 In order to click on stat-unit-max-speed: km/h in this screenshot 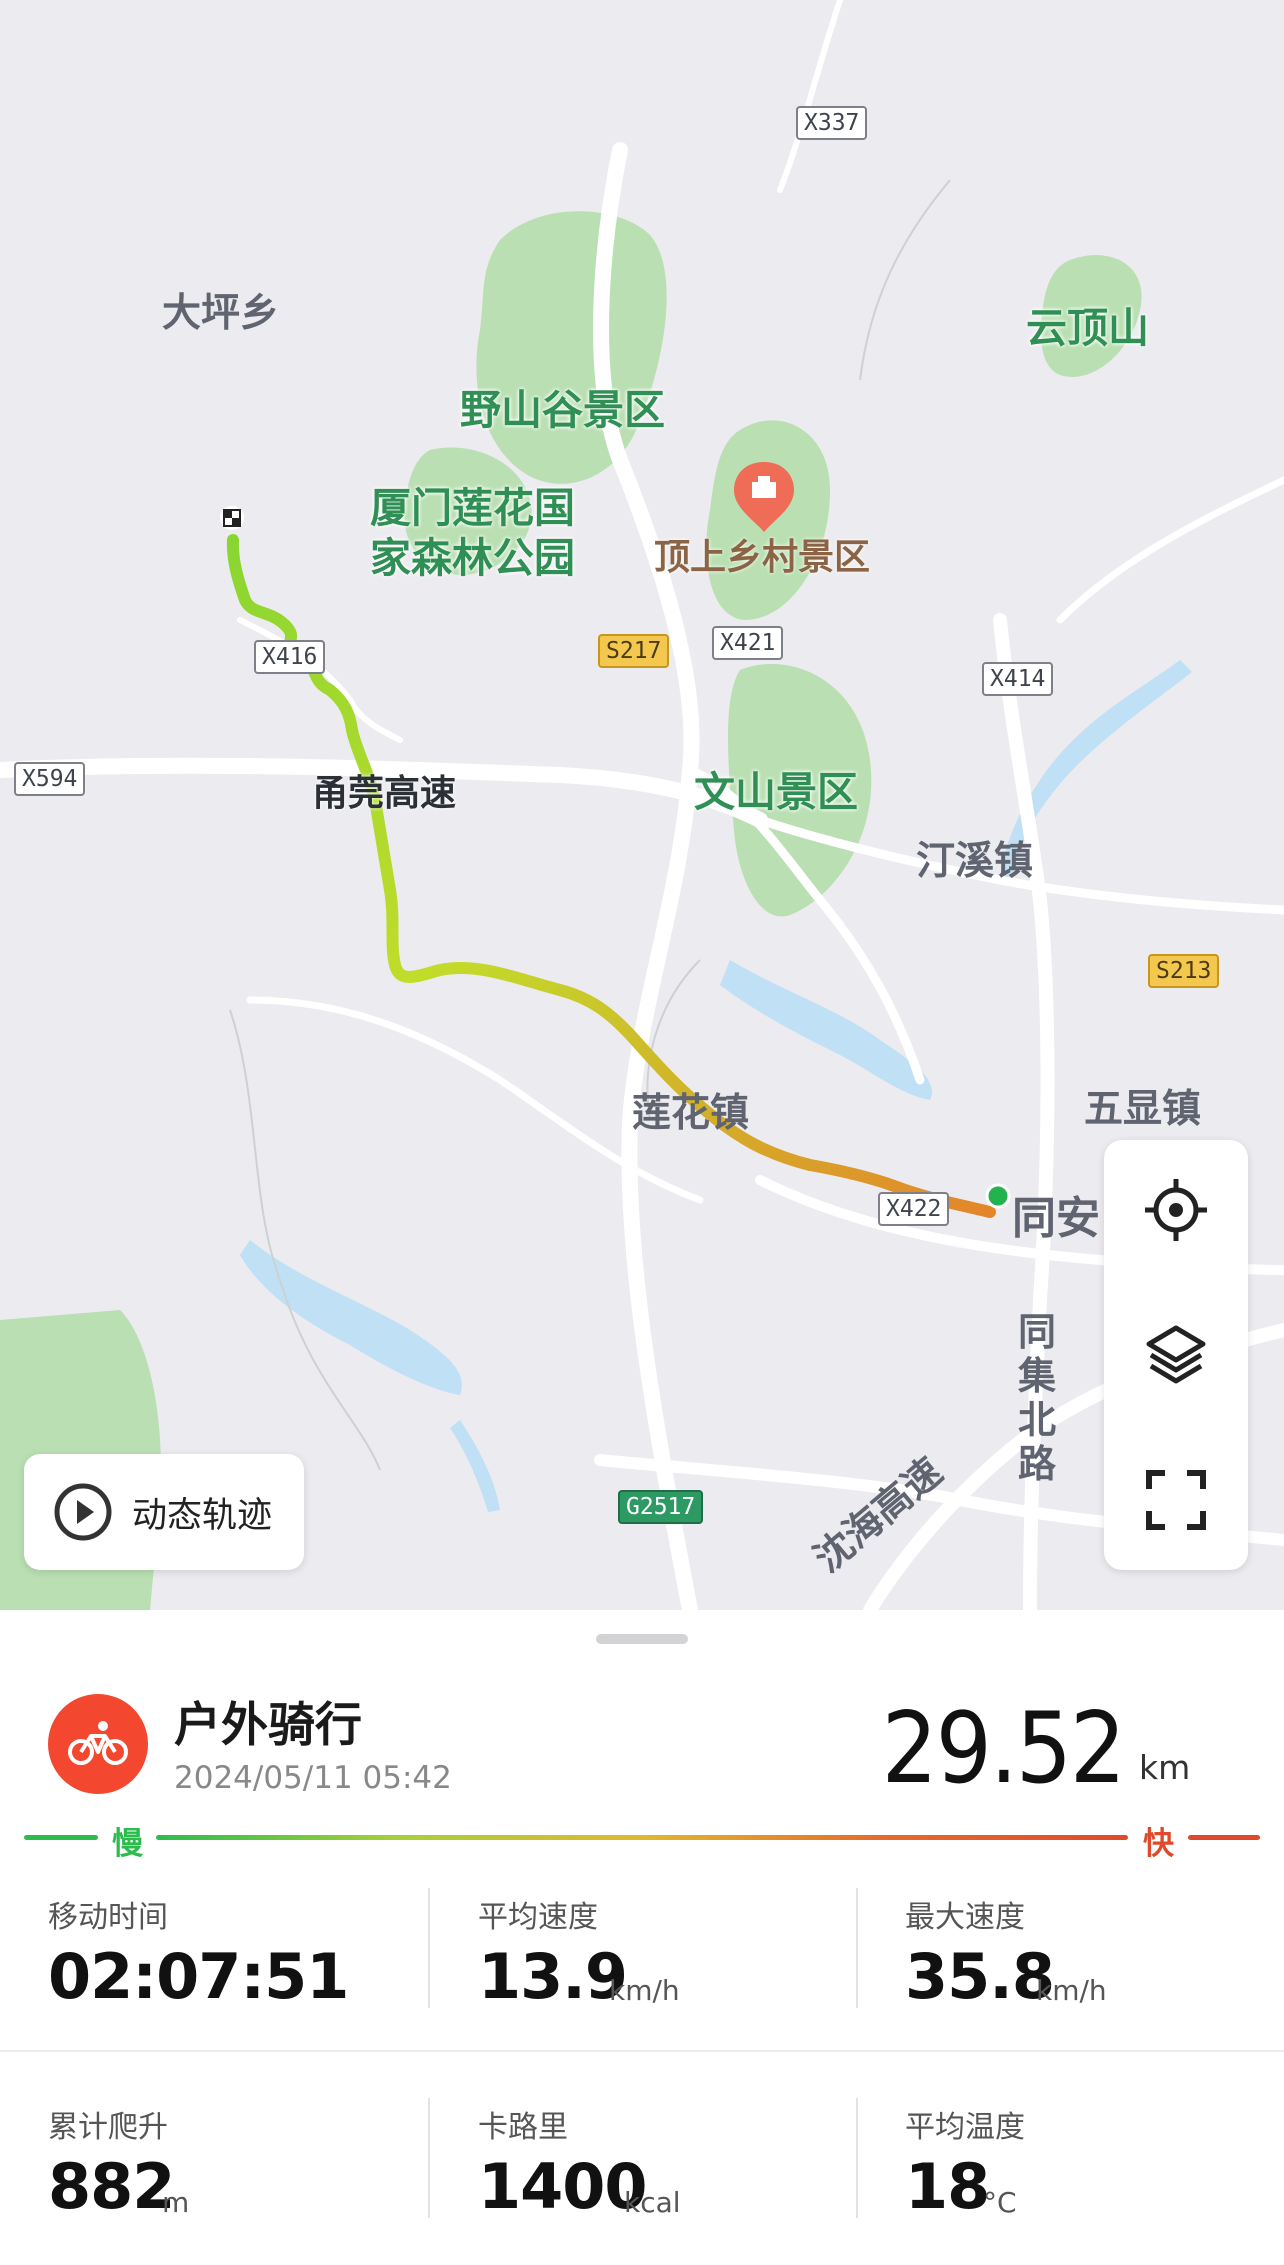, I will do `click(1071, 1990)`.